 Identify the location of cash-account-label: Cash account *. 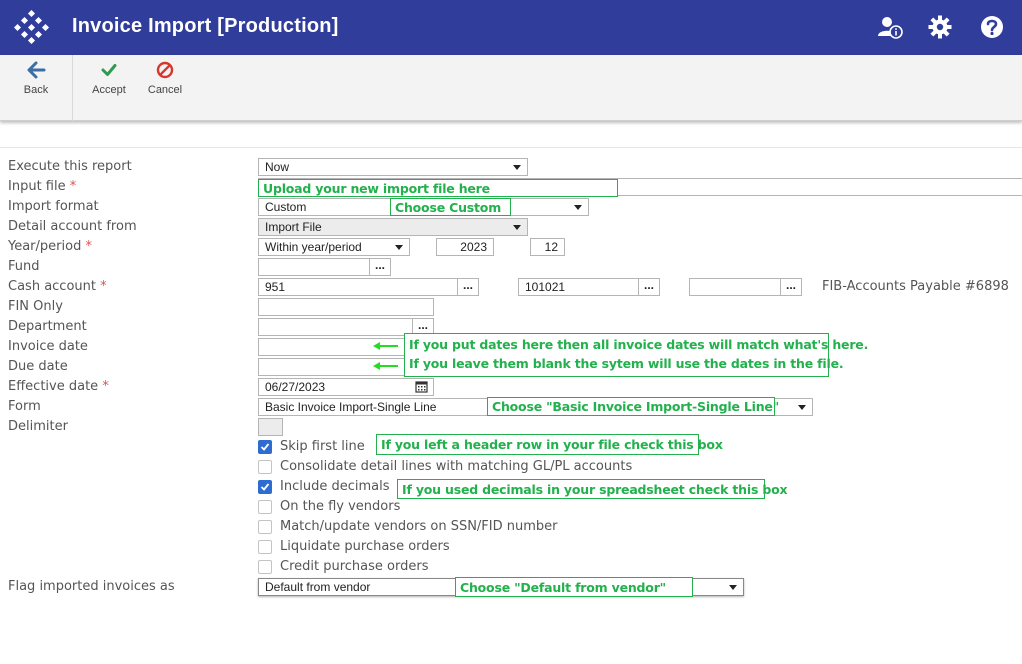
(57, 286).